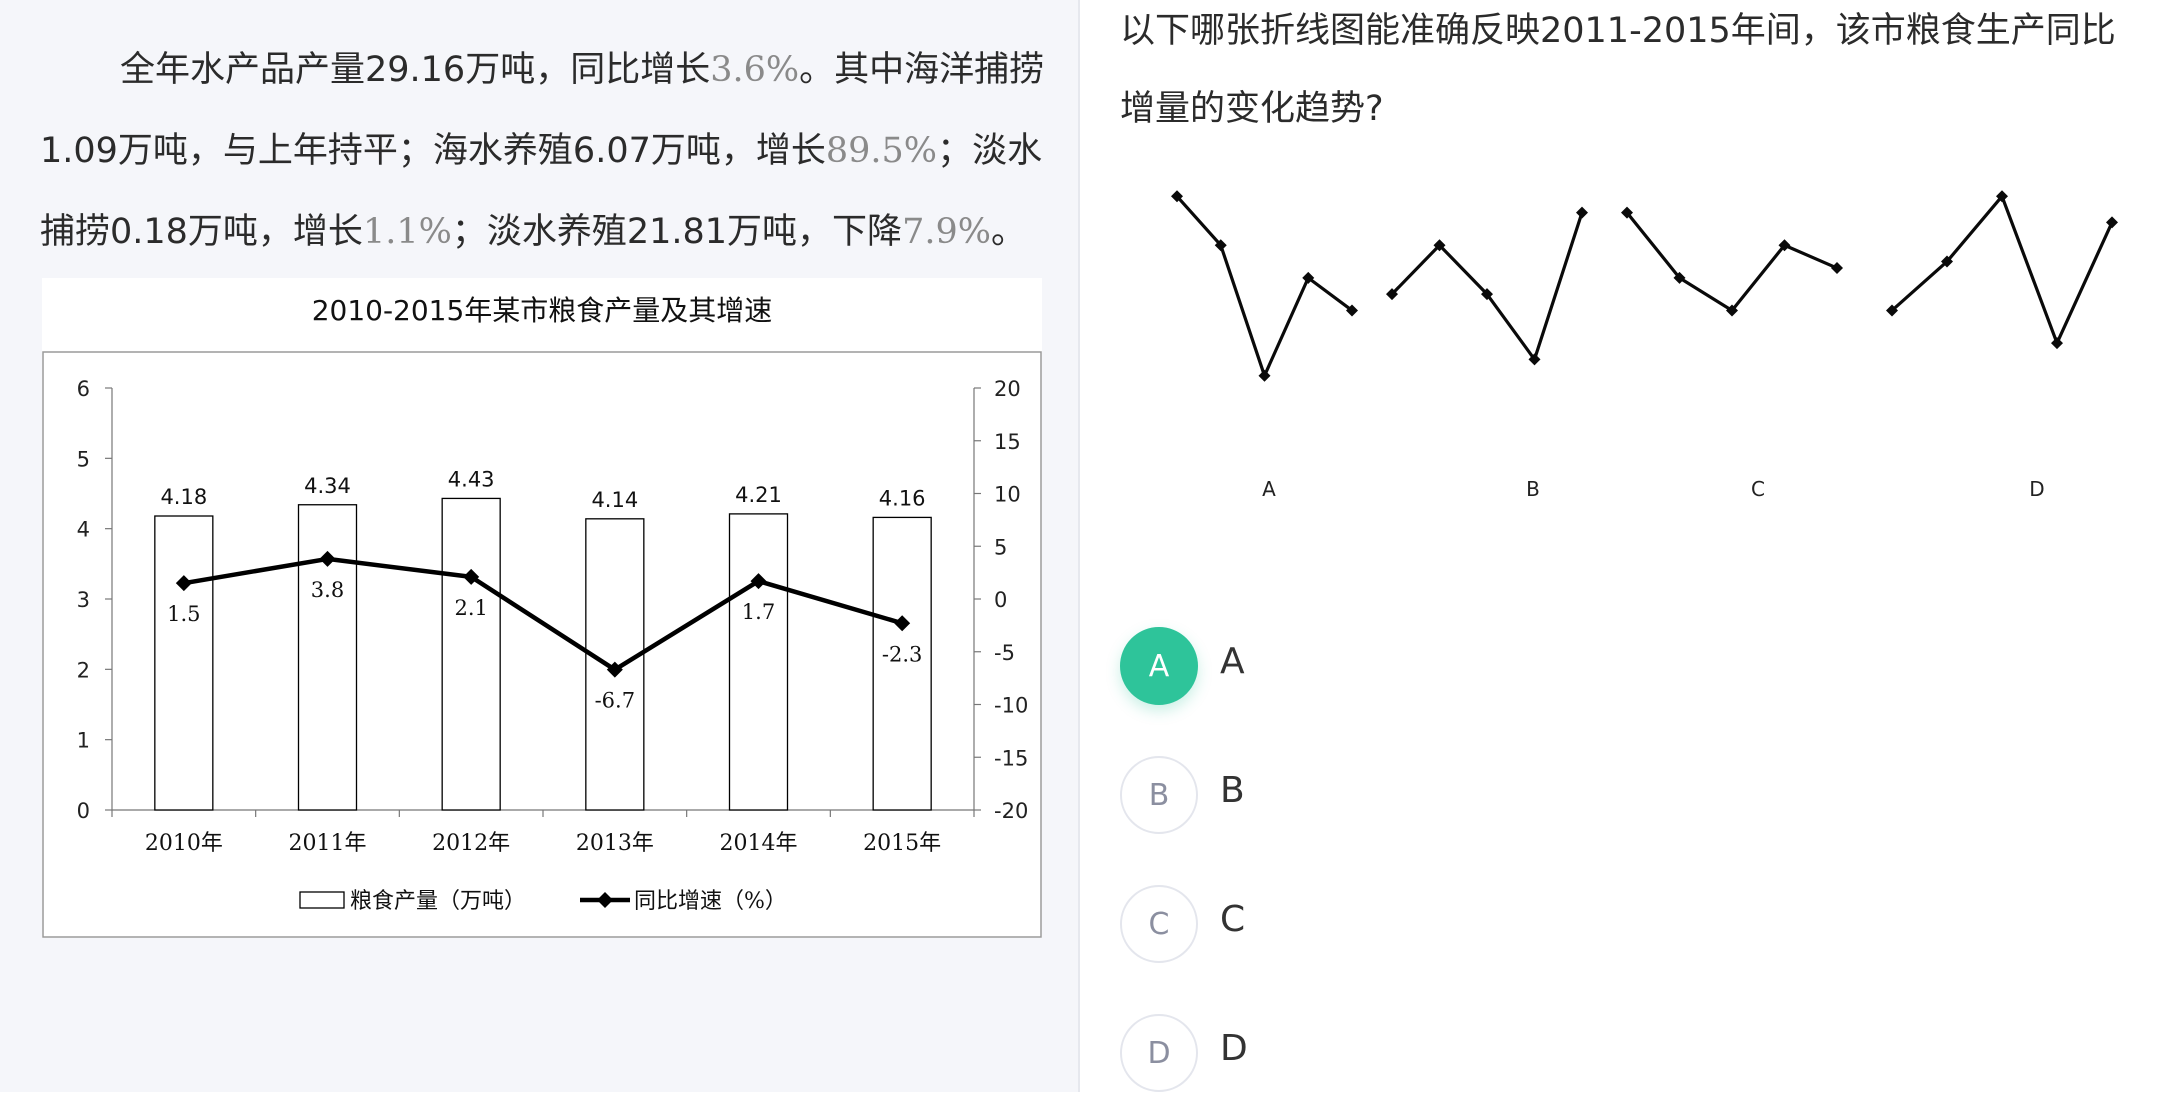 This screenshot has height=1098, width=2160. I want to click on right-tick-label: -20, so click(1011, 811).